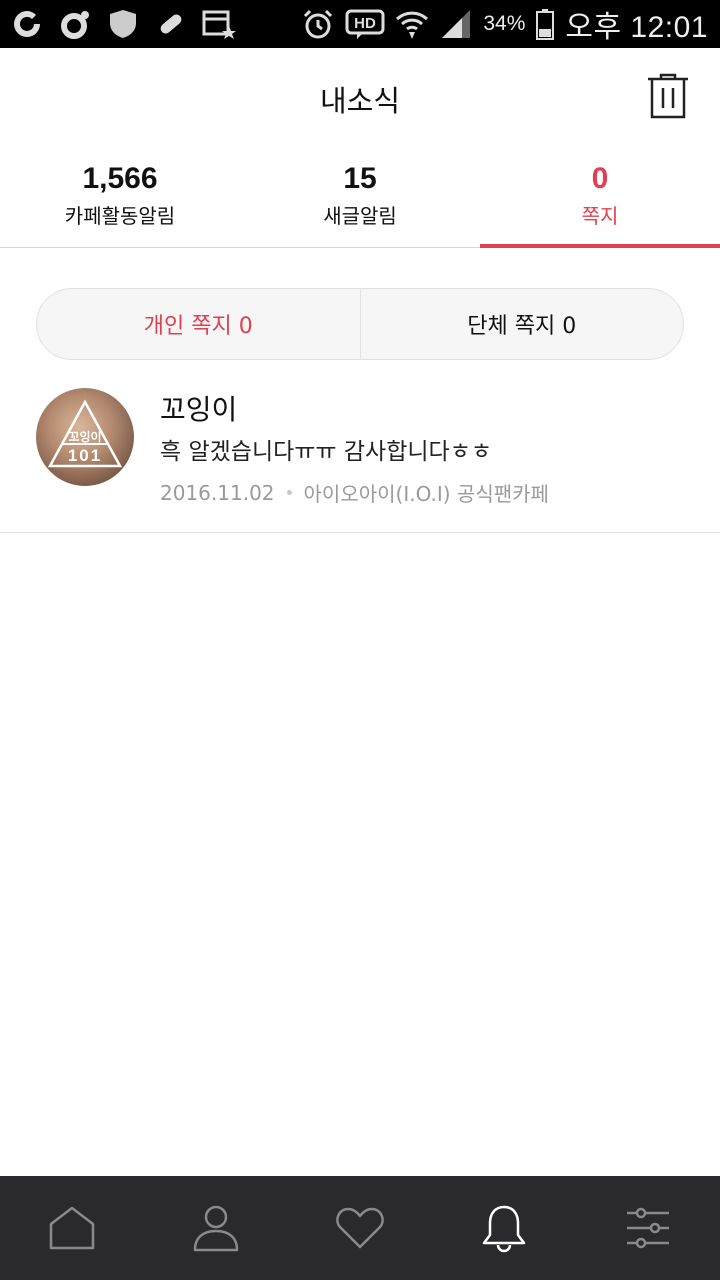 The width and height of the screenshot is (720, 1280). Describe the element at coordinates (217, 492) in the screenshot. I see `message-date: 2016.11.02` at that location.